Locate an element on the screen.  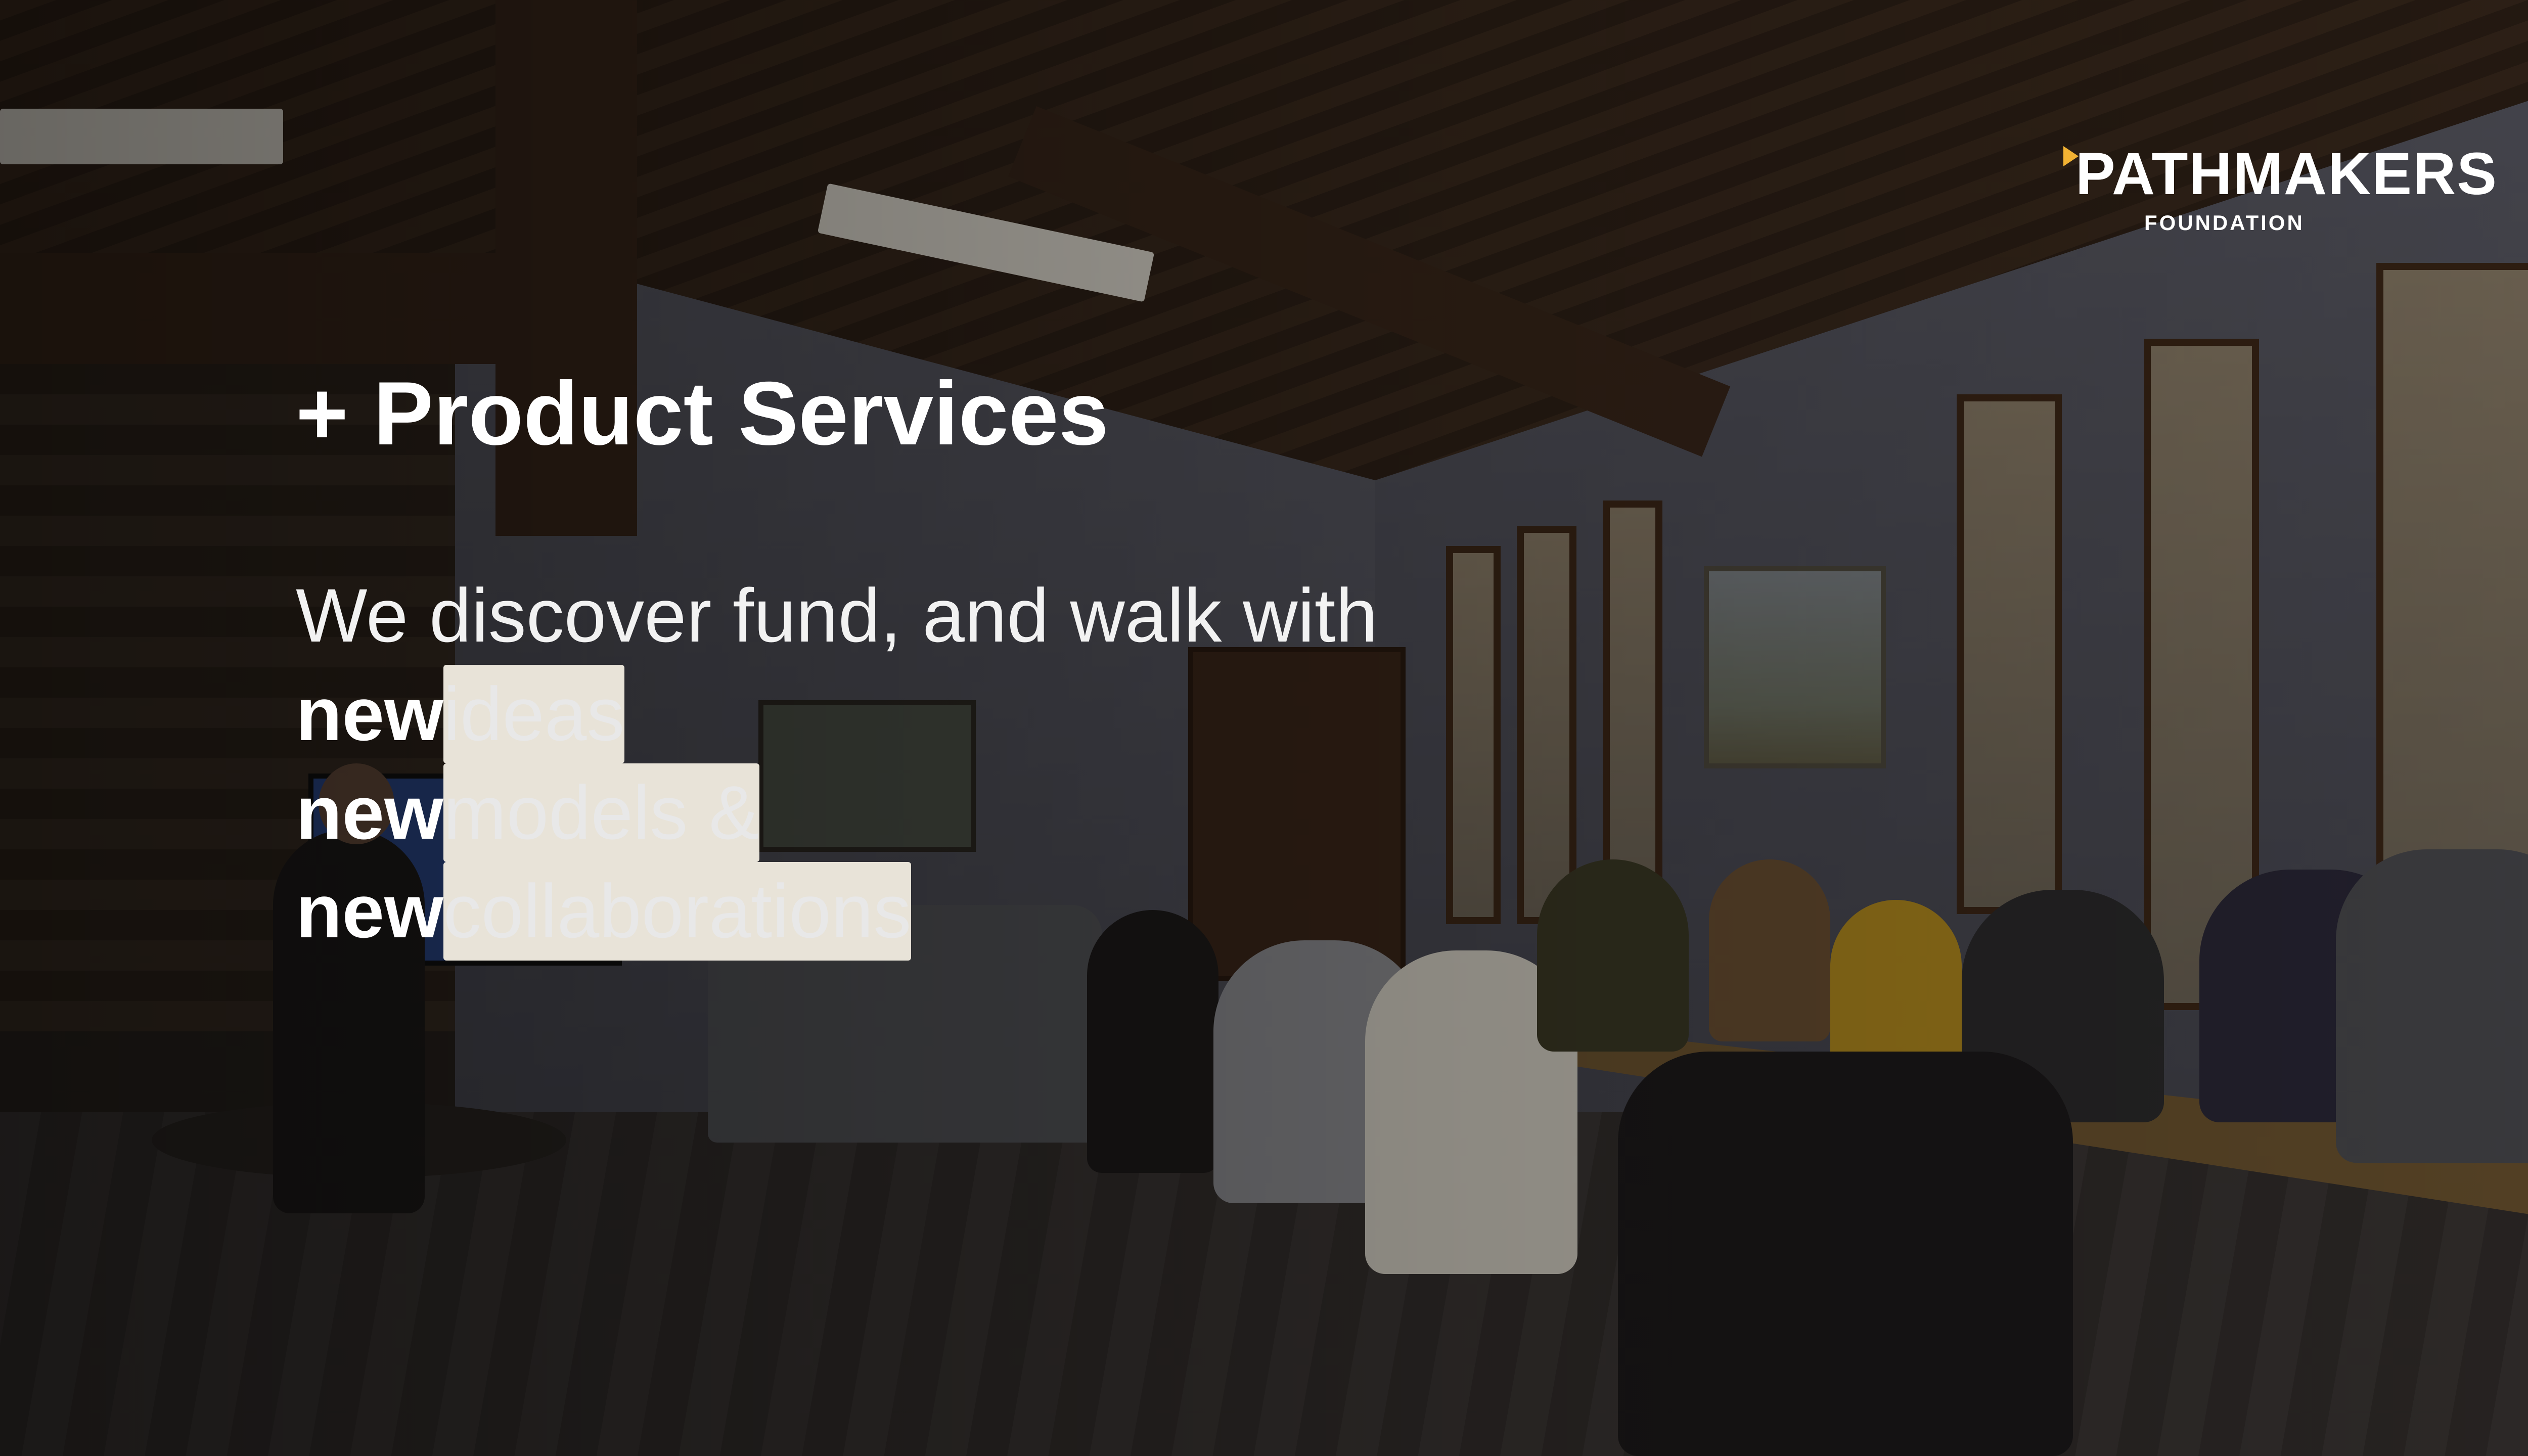
body-intro: We discover fund, and walk with is located at coordinates (837, 615).